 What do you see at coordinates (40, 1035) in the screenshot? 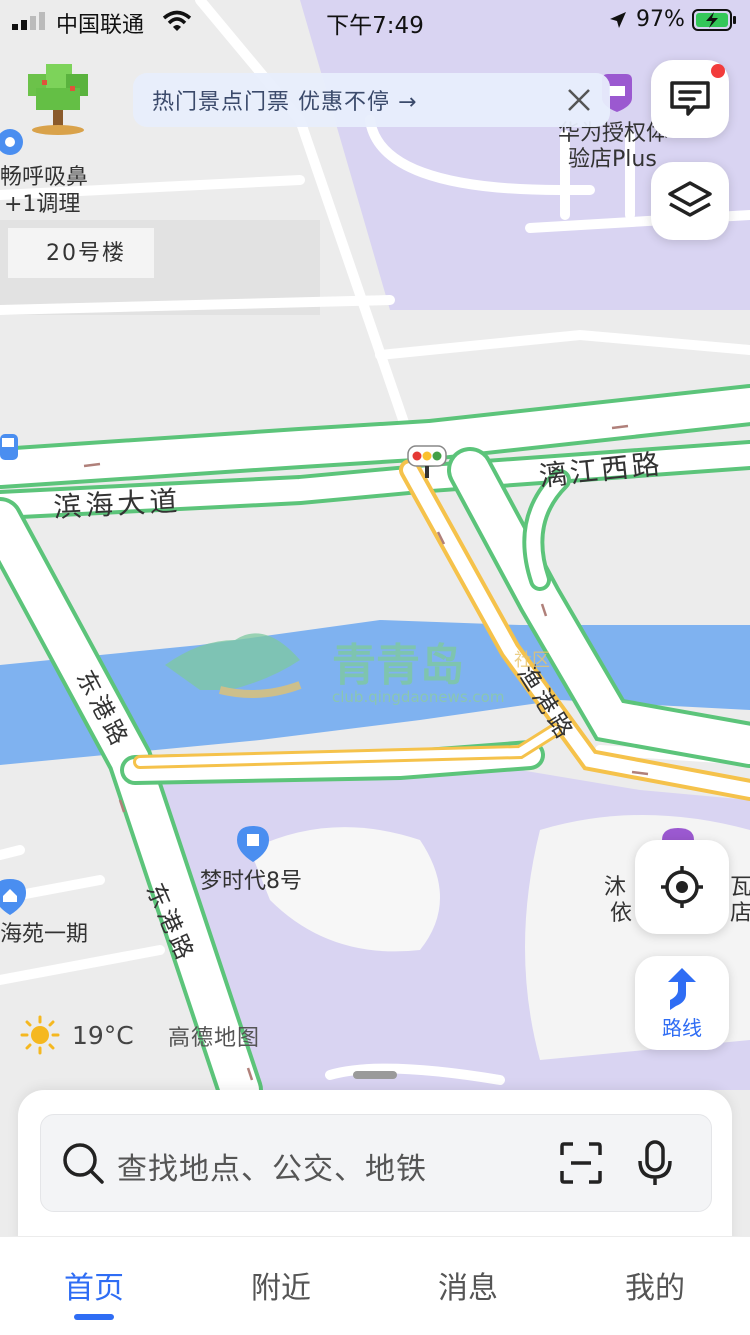
I see `sun-icon` at bounding box center [40, 1035].